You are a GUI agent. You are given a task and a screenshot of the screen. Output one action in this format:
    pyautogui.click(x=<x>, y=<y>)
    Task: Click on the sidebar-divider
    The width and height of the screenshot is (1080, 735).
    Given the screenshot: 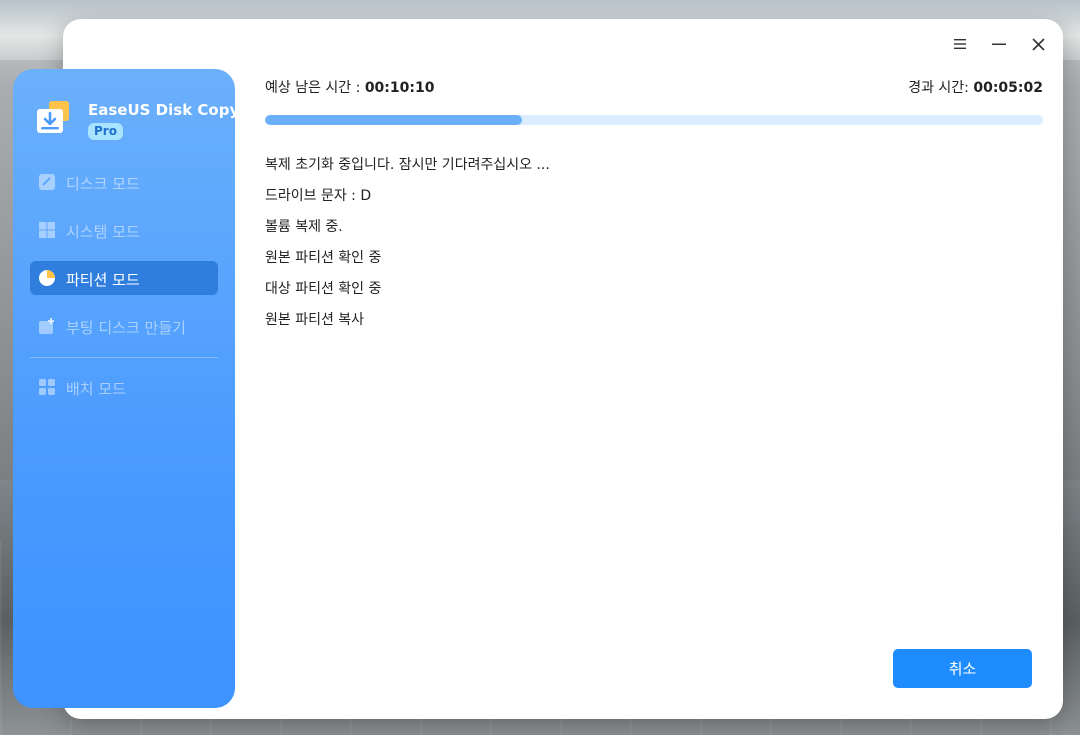 What is the action you would take?
    pyautogui.click(x=124, y=357)
    